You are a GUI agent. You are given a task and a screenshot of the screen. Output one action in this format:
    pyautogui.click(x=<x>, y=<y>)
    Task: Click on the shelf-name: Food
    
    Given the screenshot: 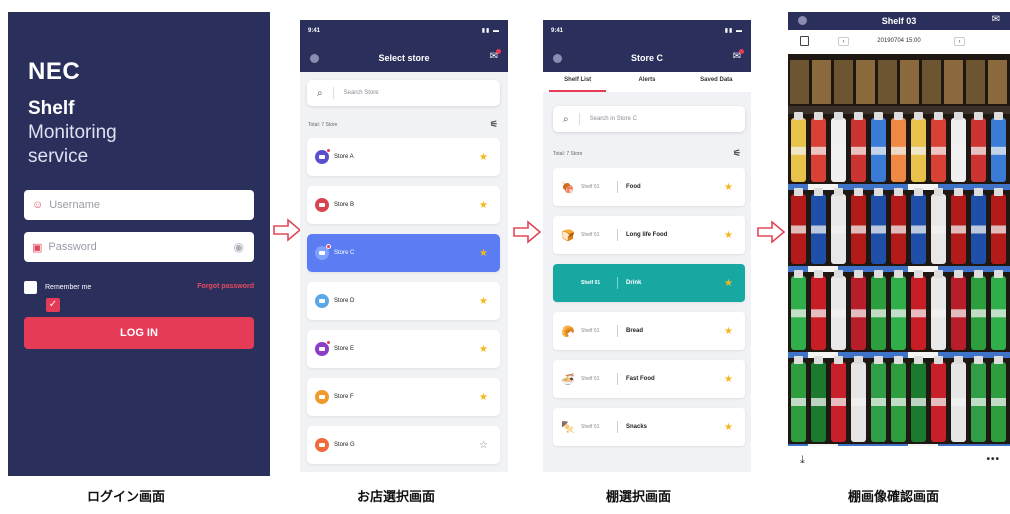 What is the action you would take?
    pyautogui.click(x=633, y=187)
    